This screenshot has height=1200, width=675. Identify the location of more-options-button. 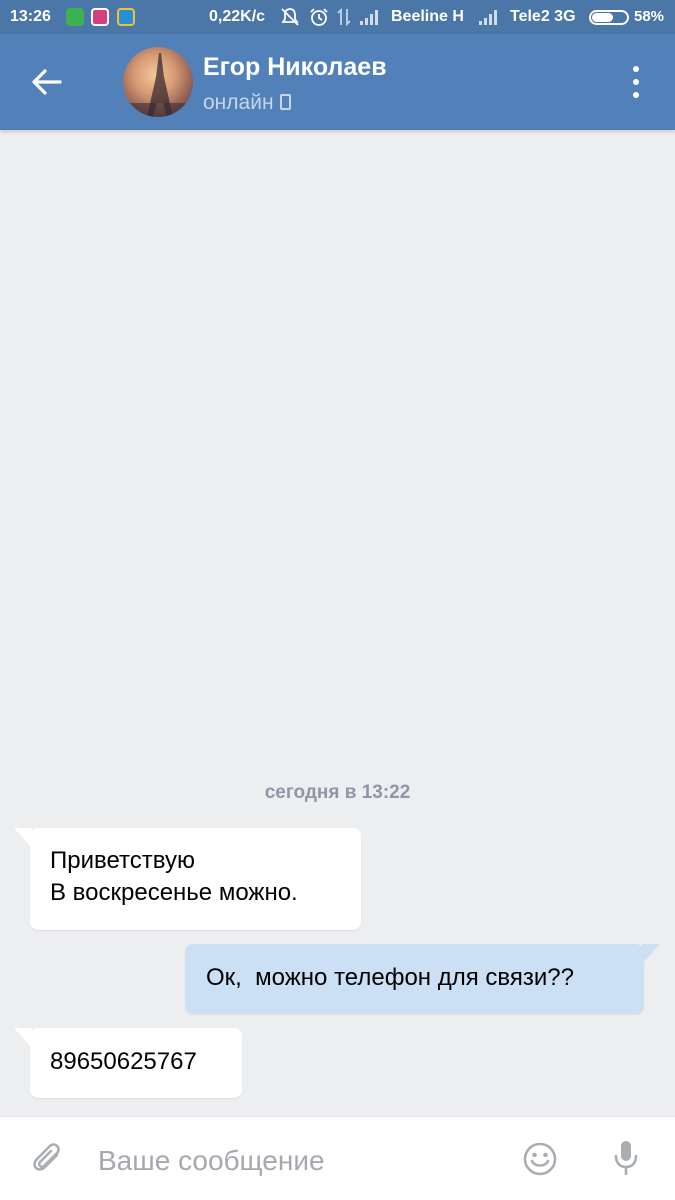
(636, 82).